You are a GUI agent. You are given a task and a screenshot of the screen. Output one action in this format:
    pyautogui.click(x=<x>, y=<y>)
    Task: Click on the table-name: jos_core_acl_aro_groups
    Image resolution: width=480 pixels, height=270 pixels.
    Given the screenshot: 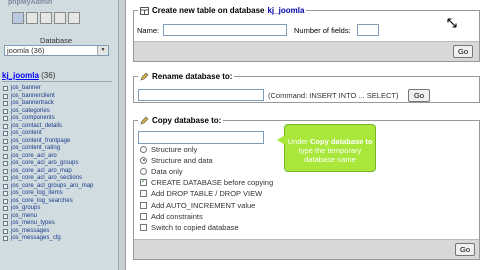 What is the action you would take?
    pyautogui.click(x=44, y=164)
    